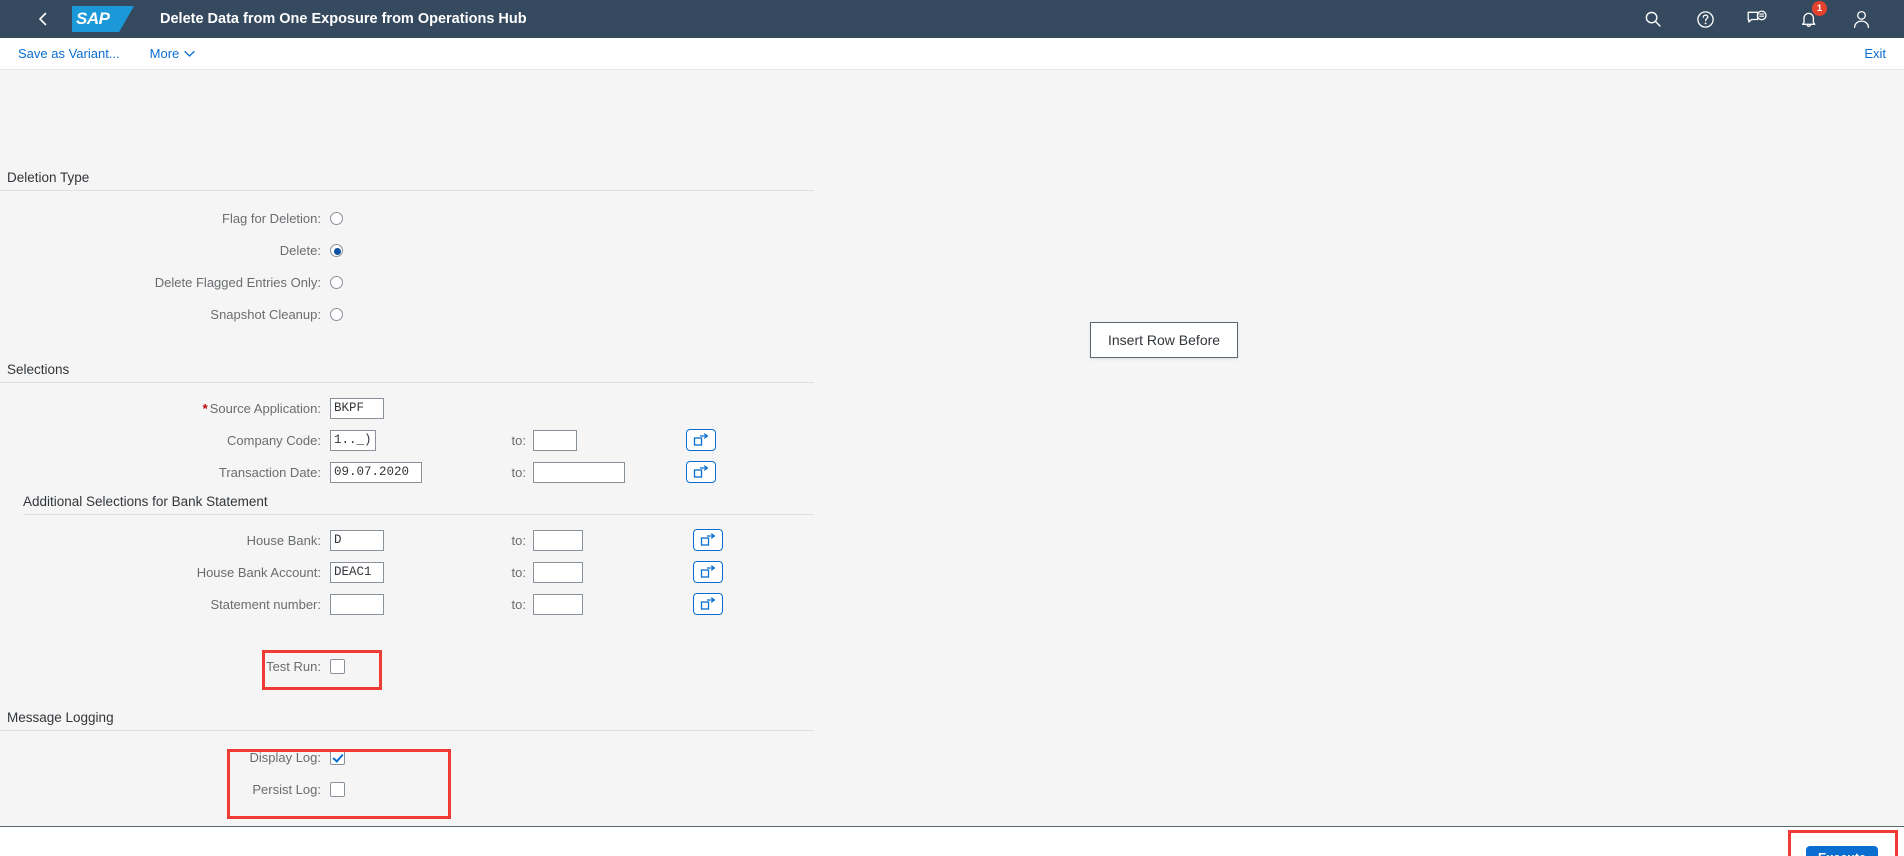 The height and width of the screenshot is (856, 1904). I want to click on field-row-test-run: Test Run:, so click(952, 666).